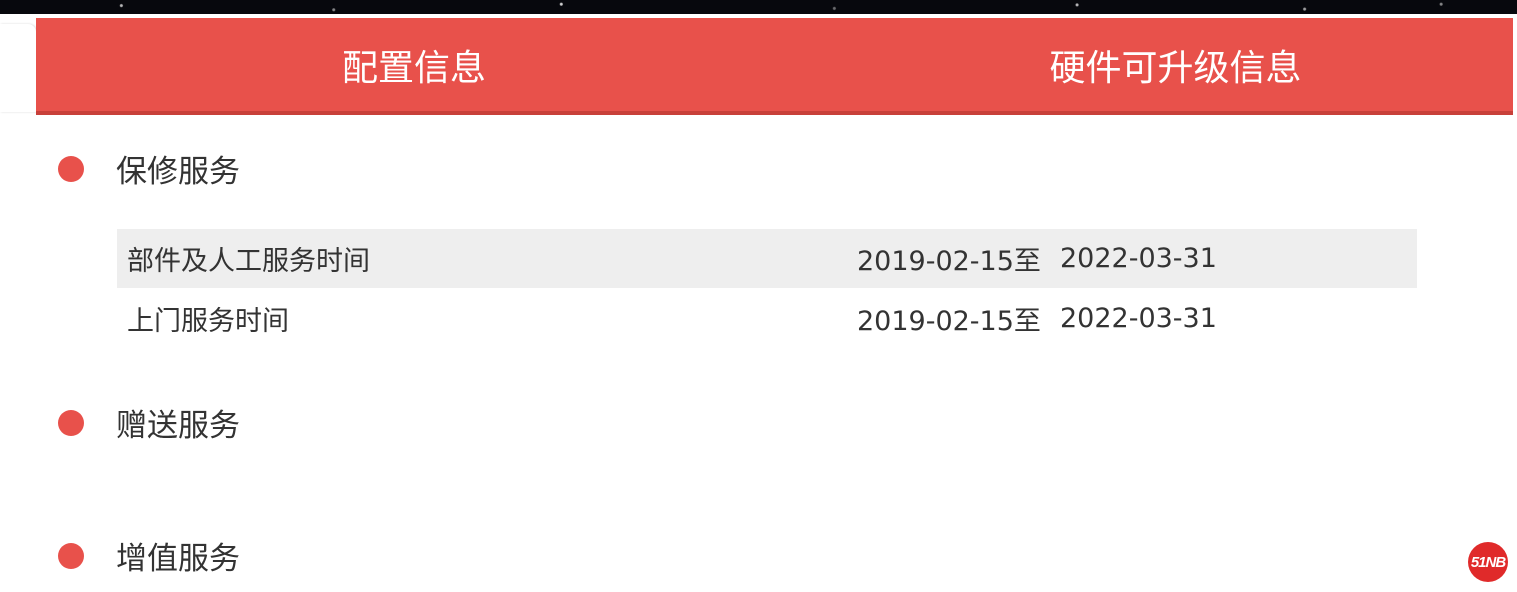  I want to click on service-name: 部件及人工服务时间, so click(248, 261).